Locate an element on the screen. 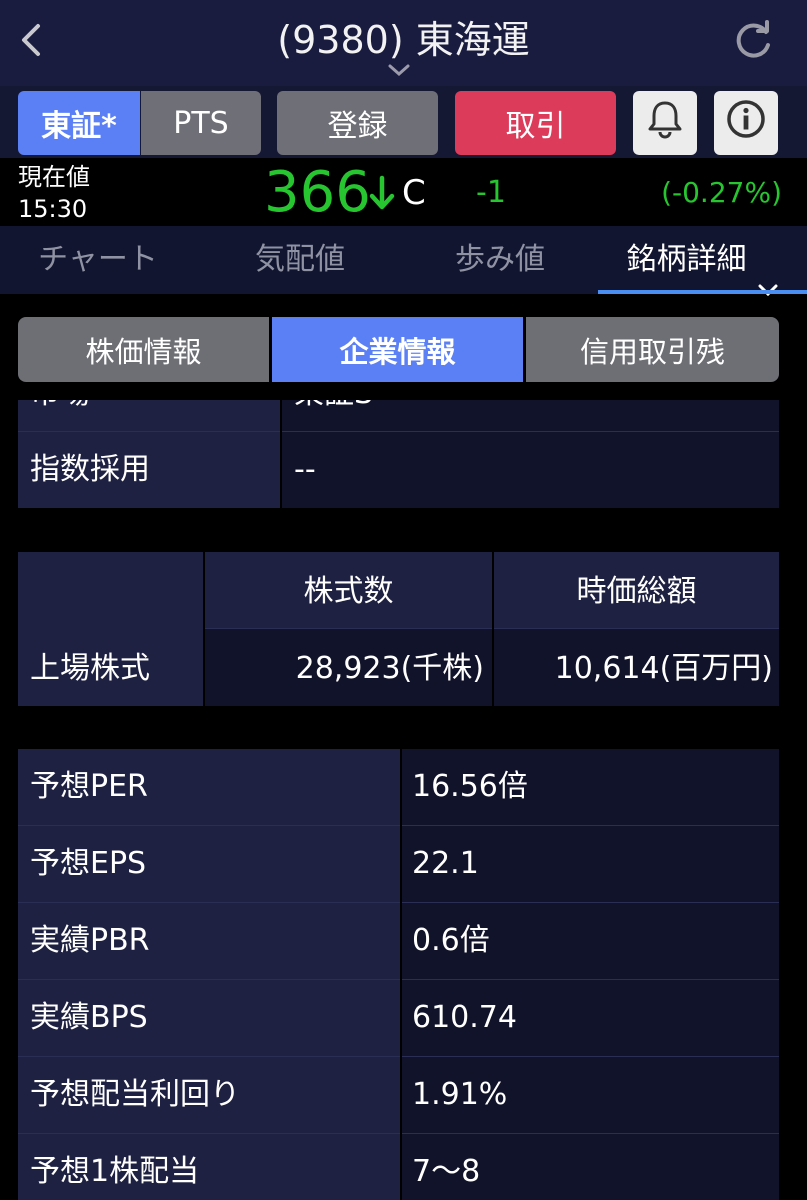 This screenshot has width=807, height=1200. row-label: 予想EPS is located at coordinates (88, 863).